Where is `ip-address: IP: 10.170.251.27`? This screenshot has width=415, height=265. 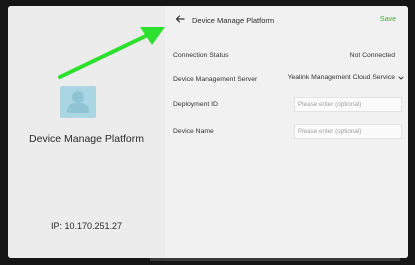 ip-address: IP: 10.170.251.27 is located at coordinates (86, 226).